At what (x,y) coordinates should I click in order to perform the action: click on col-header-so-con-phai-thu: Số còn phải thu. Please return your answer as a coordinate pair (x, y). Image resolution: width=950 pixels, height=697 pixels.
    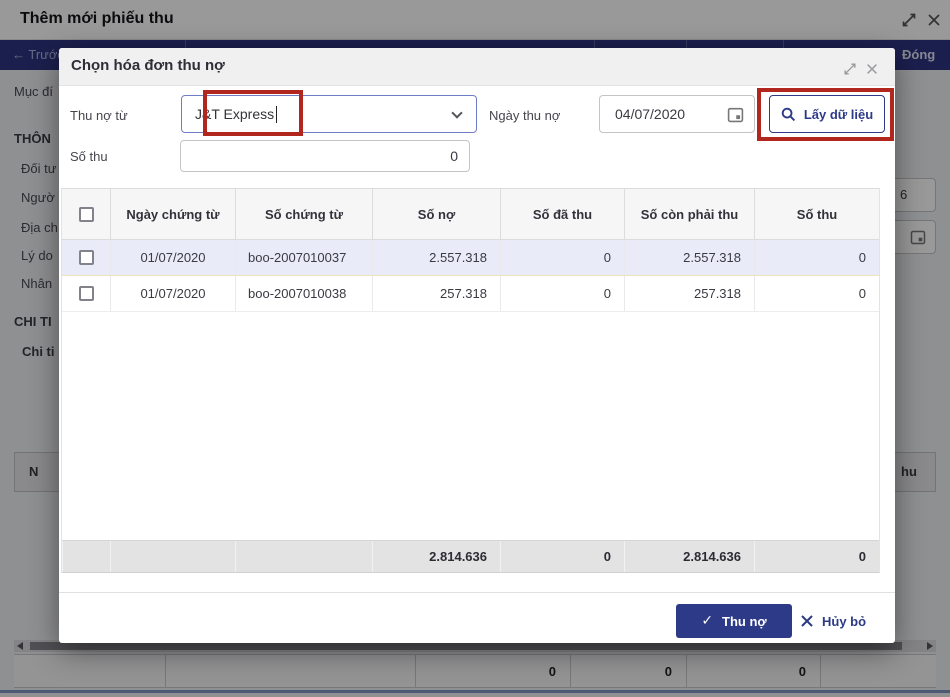
    Looking at the image, I should click on (689, 214).